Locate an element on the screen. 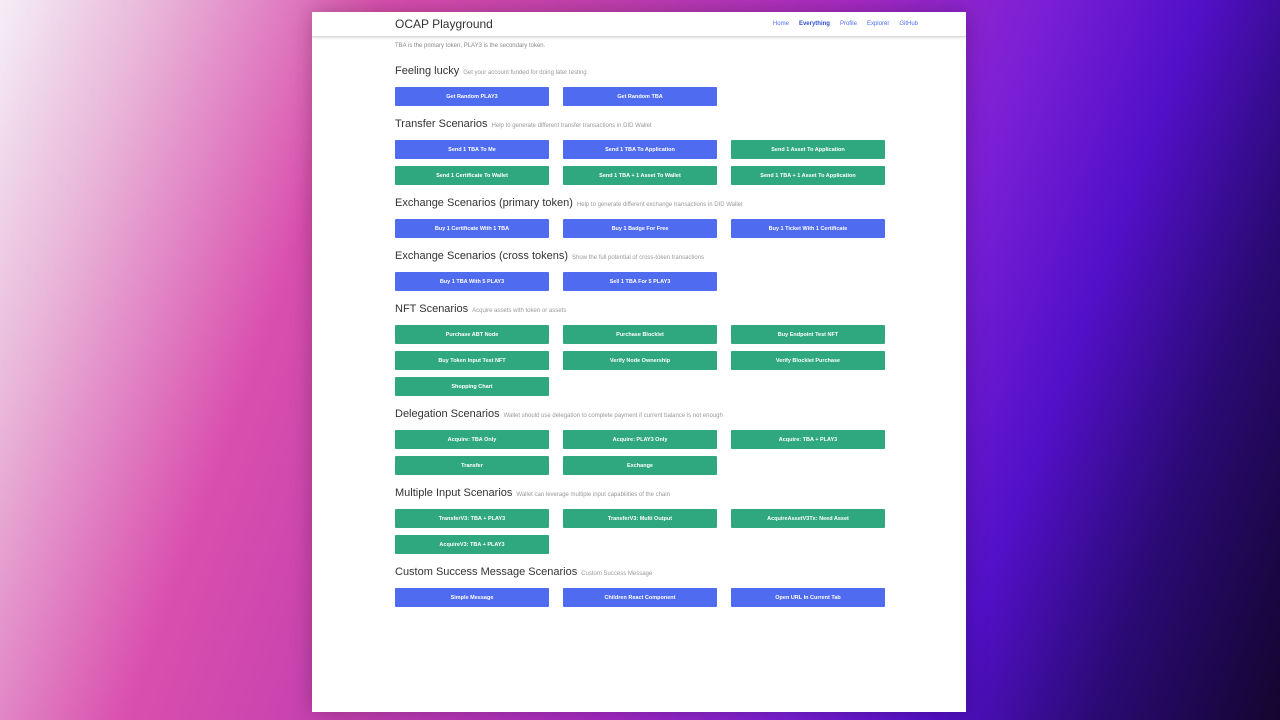  scenario-button: Verify Node Ownership is located at coordinates (640, 360).